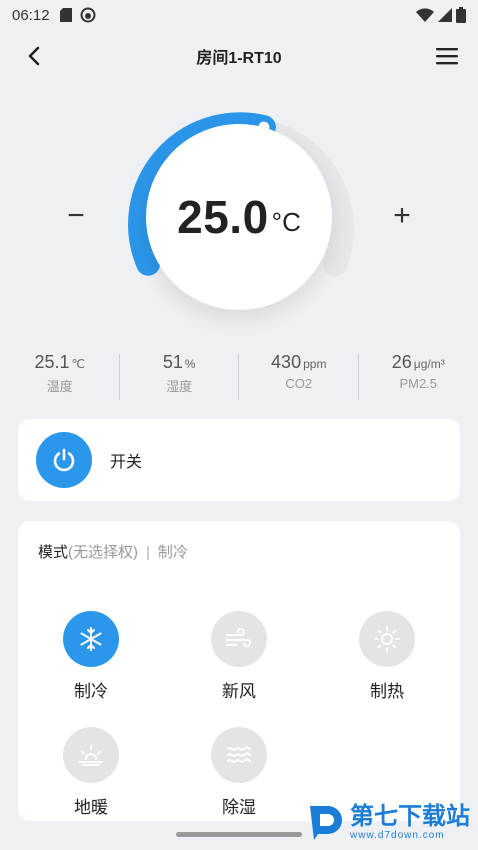  What do you see at coordinates (418, 383) in the screenshot?
I see `stat-label: PM2.5` at bounding box center [418, 383].